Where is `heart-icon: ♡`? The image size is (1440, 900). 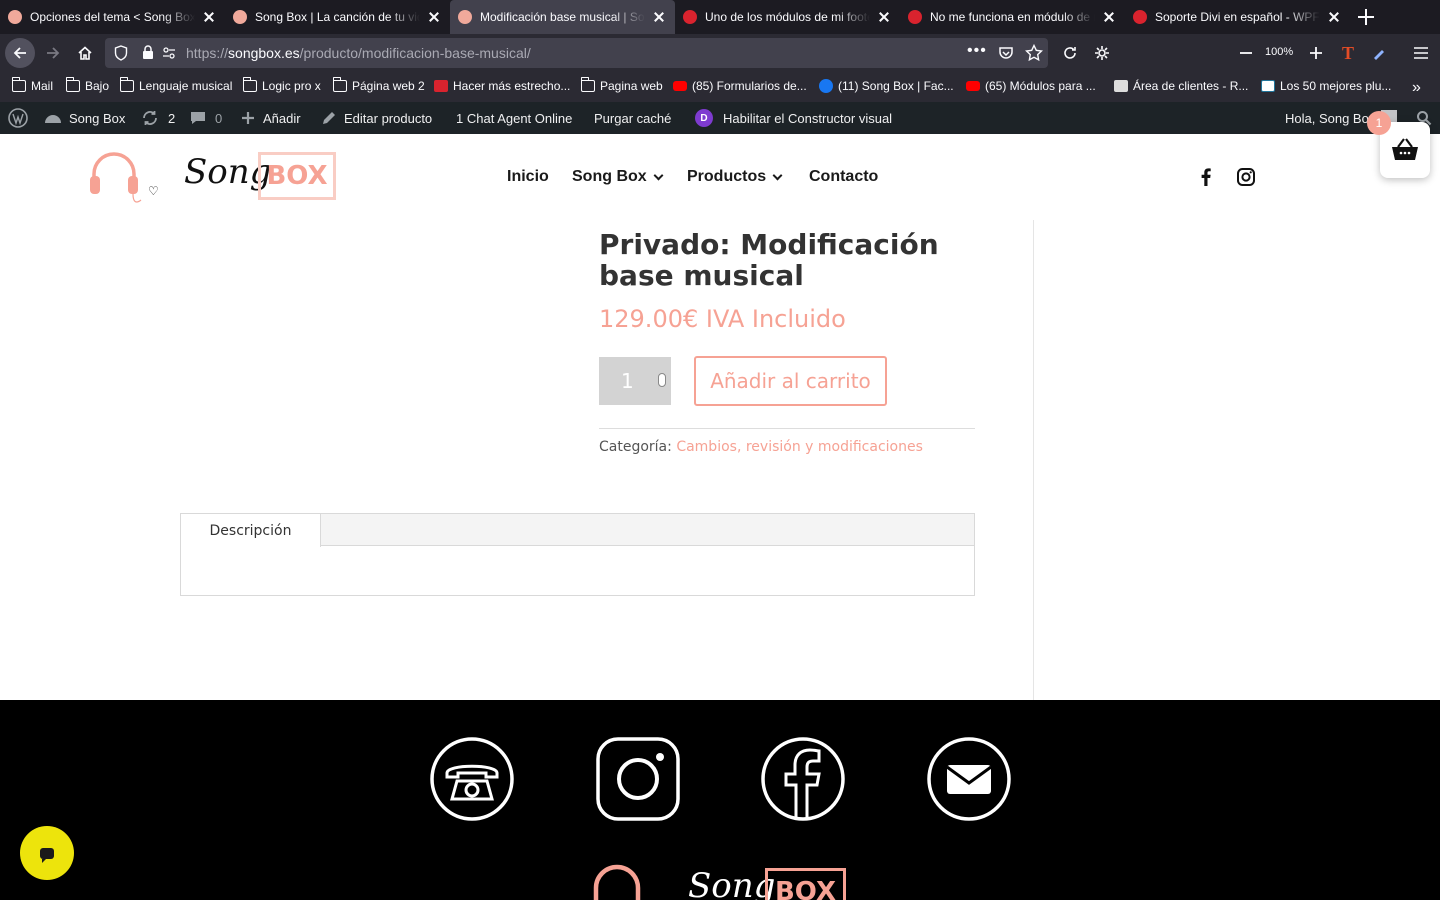 heart-icon: ♡ is located at coordinates (153, 191).